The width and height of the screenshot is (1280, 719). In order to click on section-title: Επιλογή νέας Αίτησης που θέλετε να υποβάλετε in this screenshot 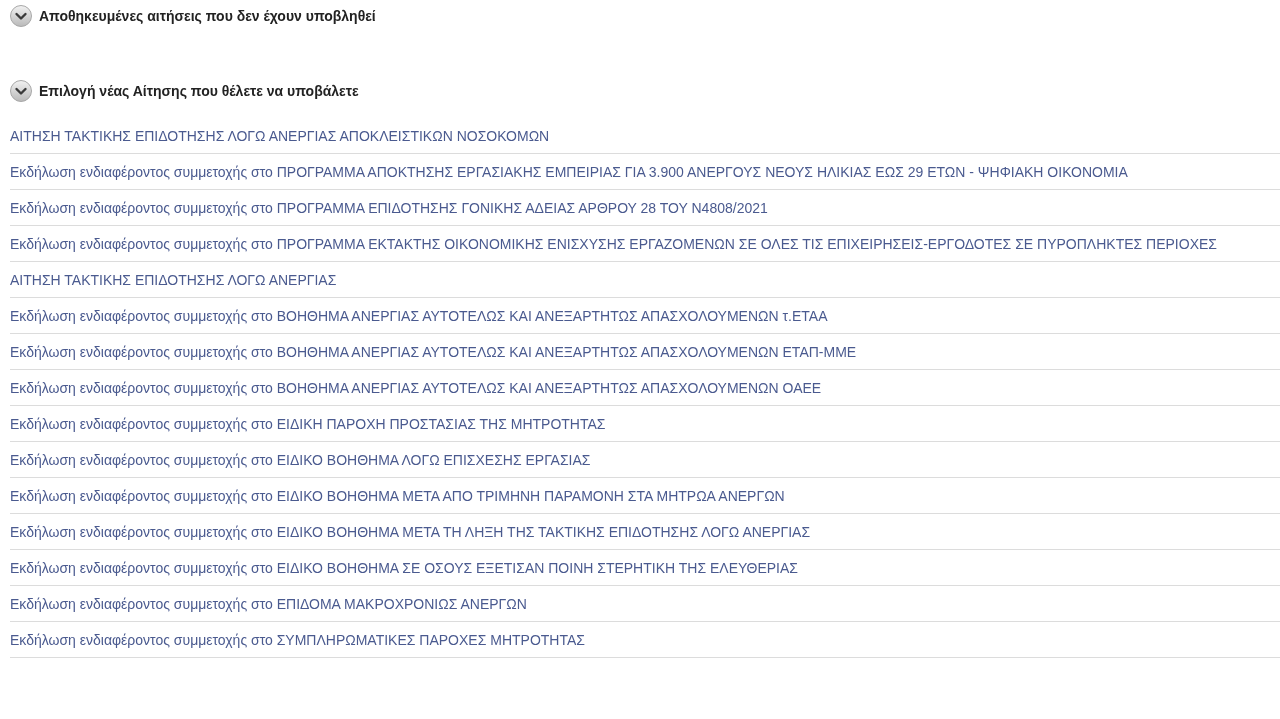, I will do `click(199, 91)`.